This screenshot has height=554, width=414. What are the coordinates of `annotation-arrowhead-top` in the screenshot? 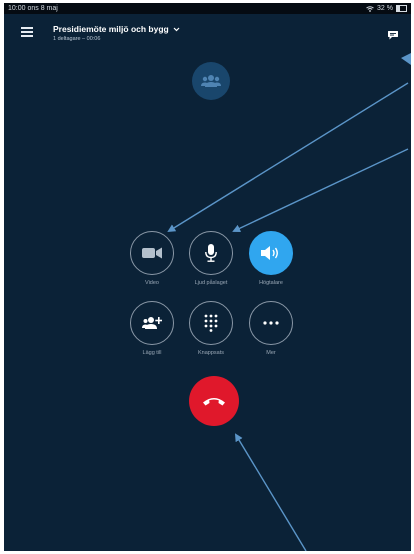 It's located at (406, 59).